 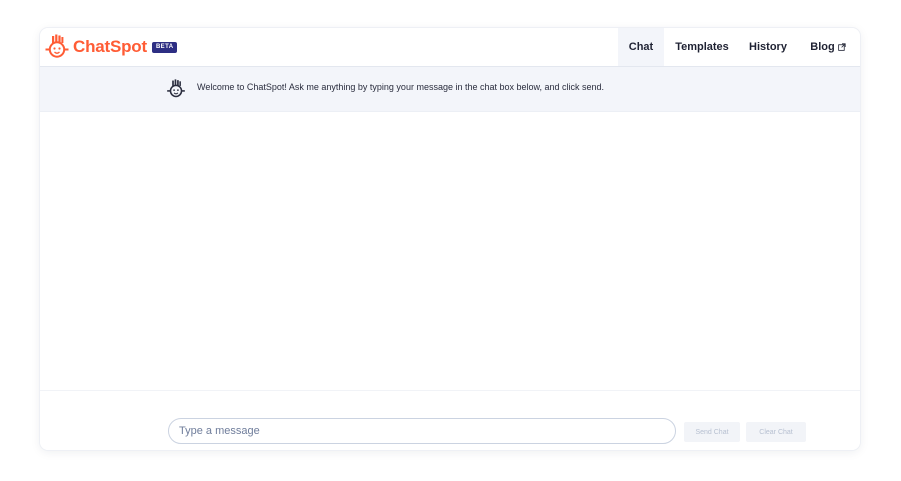 I want to click on nav-tab-history: History, so click(x=768, y=47).